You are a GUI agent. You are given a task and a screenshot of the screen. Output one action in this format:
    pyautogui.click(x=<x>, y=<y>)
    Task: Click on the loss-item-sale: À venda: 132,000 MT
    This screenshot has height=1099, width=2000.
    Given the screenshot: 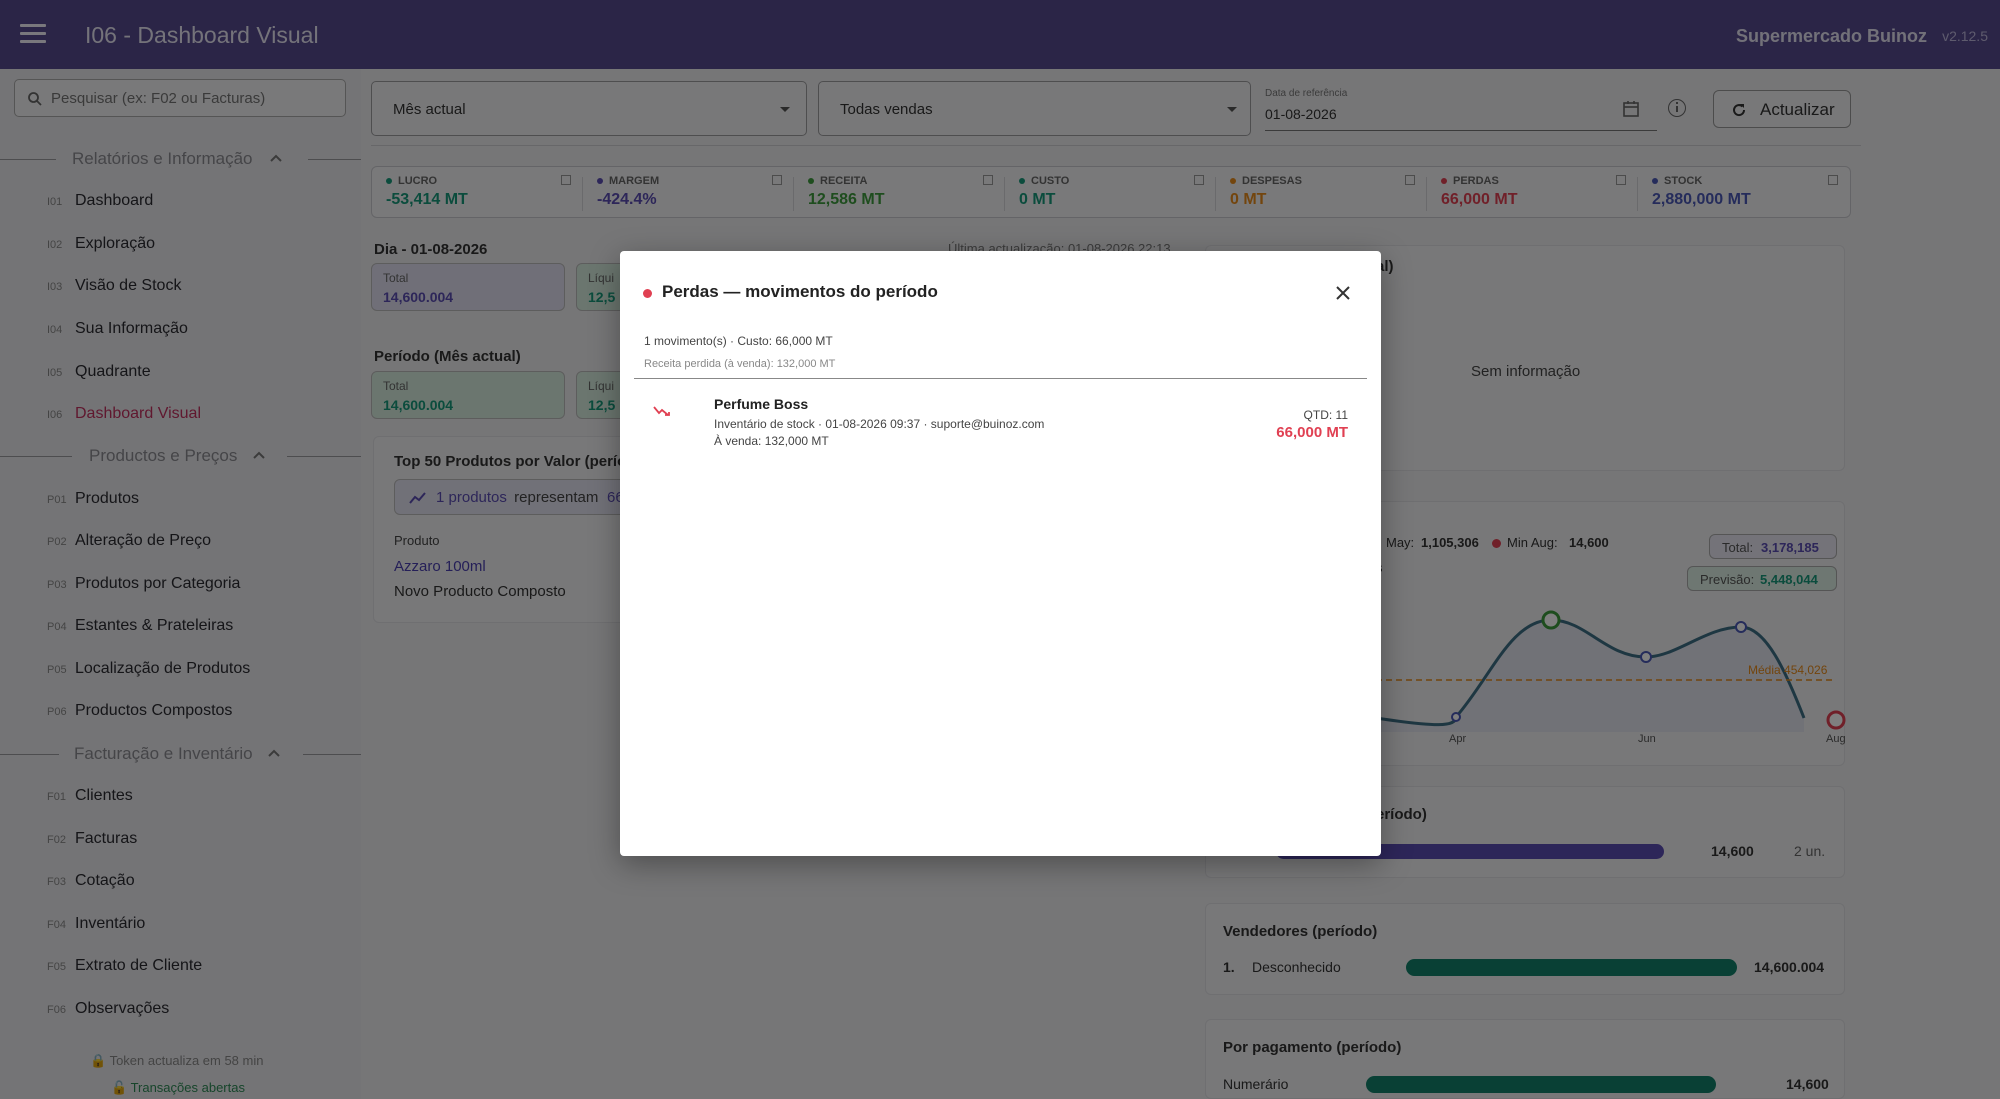 What is the action you would take?
    pyautogui.click(x=771, y=441)
    